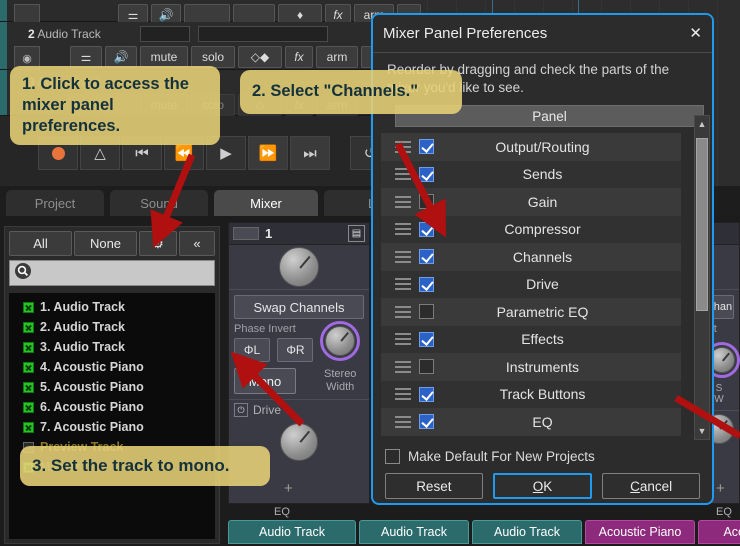 This screenshot has height=546, width=740. I want to click on list-item: 2. Audio Track, so click(112, 327).